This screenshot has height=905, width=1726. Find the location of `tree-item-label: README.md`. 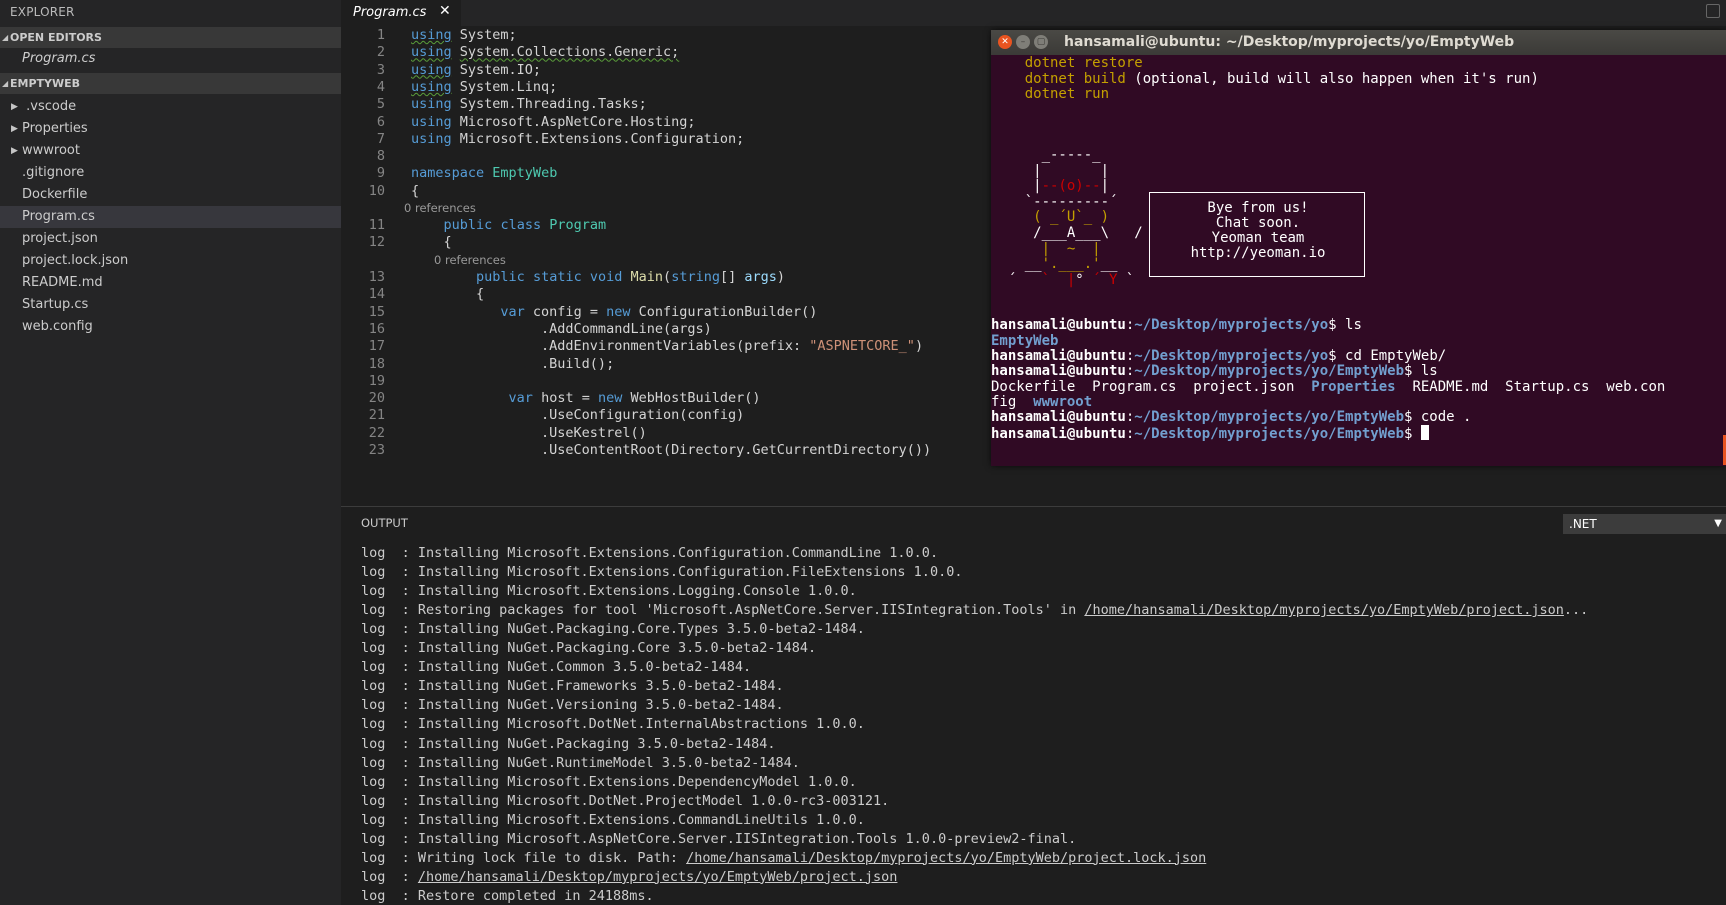

tree-item-label: README.md is located at coordinates (62, 282).